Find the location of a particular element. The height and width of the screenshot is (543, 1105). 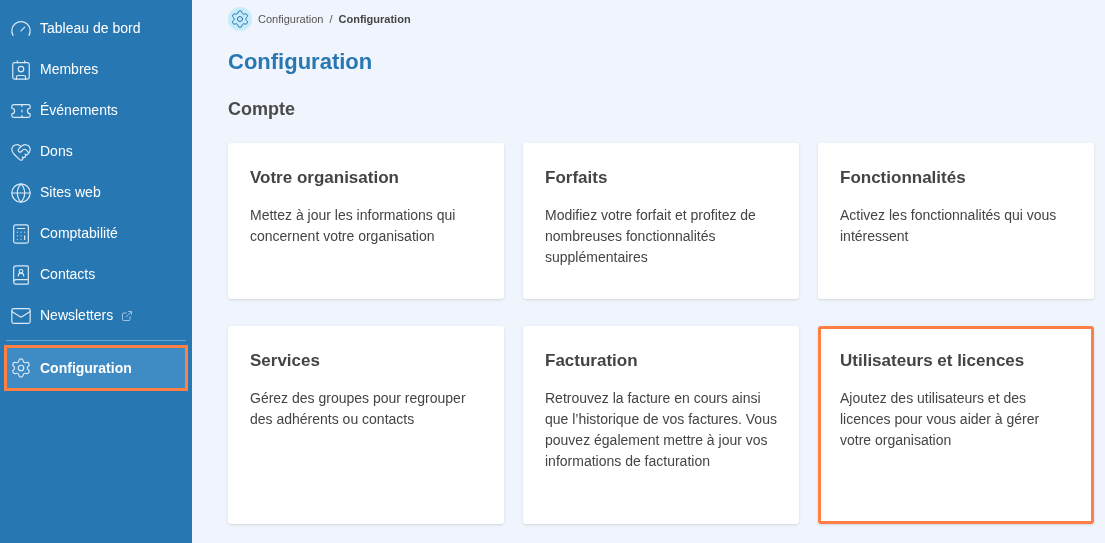

globe-icon is located at coordinates (21, 192).